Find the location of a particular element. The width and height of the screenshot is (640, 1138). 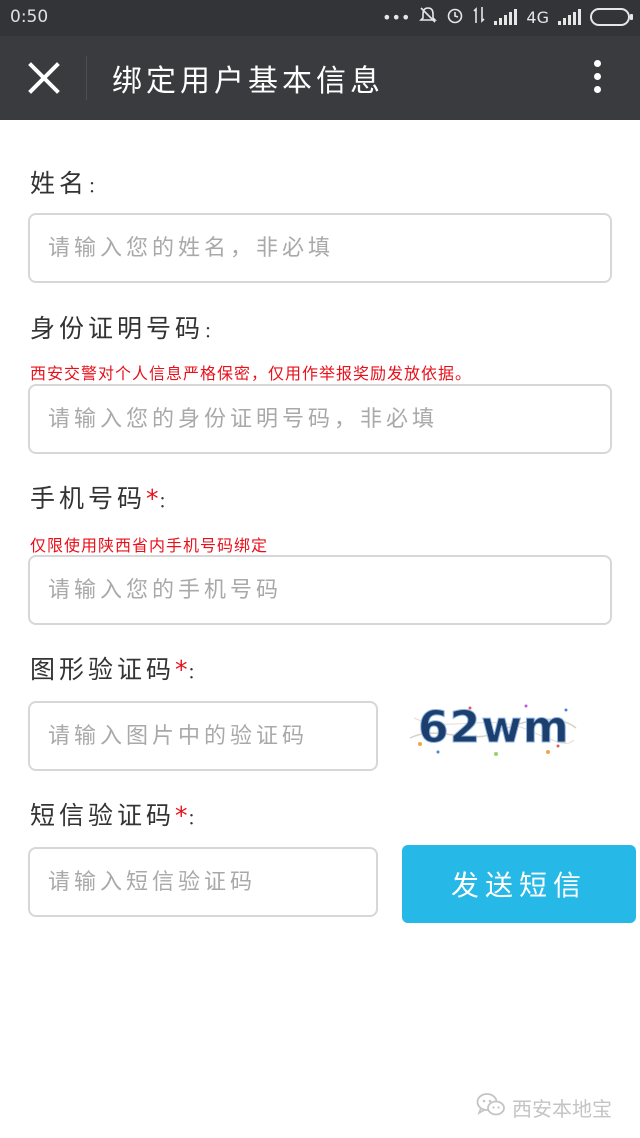

nav-bar: 绑定用户基本信息 is located at coordinates (320, 78).